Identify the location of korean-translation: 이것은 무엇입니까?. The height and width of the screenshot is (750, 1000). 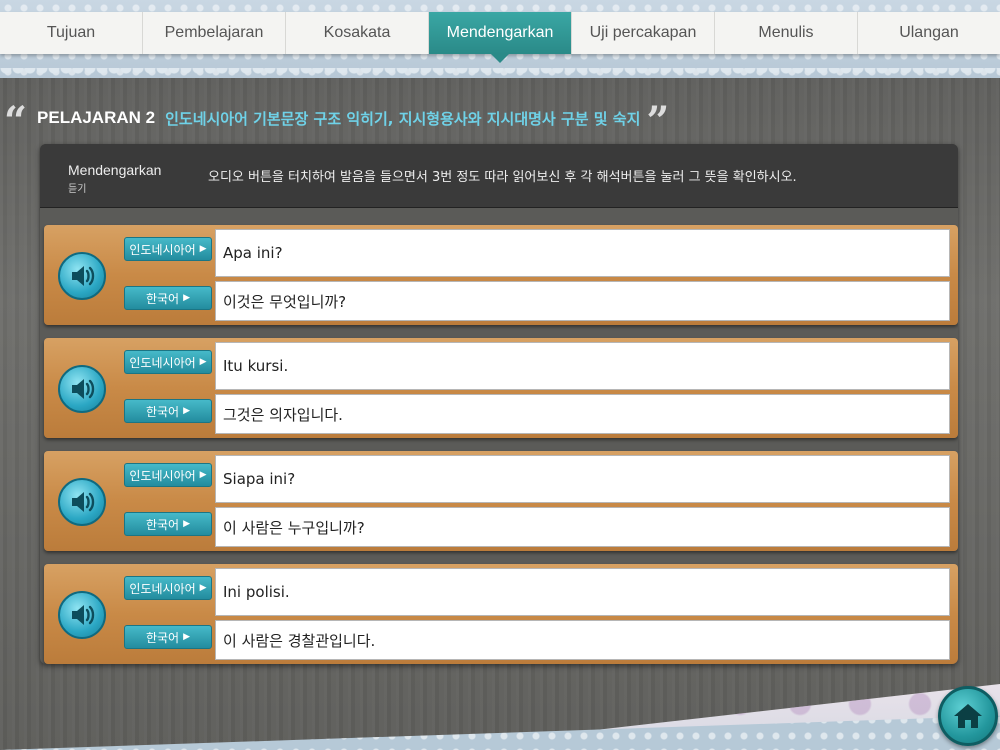
(582, 301).